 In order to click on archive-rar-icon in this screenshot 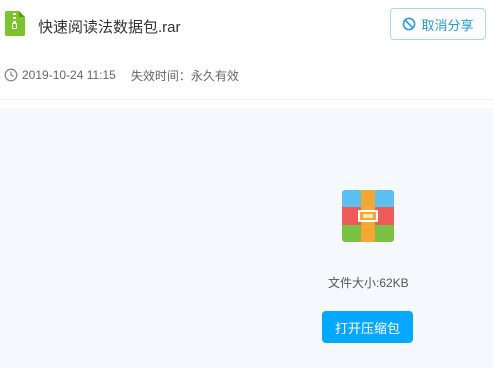, I will do `click(368, 216)`.